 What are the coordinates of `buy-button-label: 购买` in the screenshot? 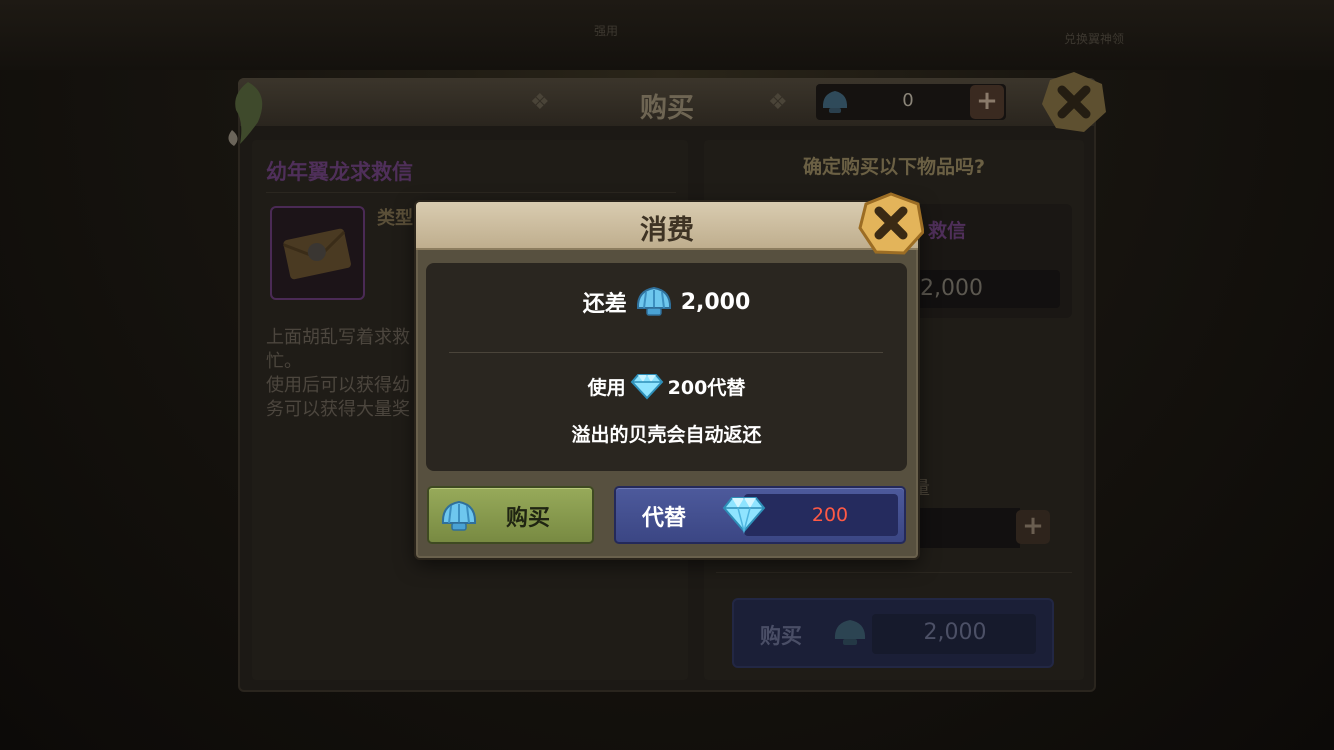 It's located at (528, 518).